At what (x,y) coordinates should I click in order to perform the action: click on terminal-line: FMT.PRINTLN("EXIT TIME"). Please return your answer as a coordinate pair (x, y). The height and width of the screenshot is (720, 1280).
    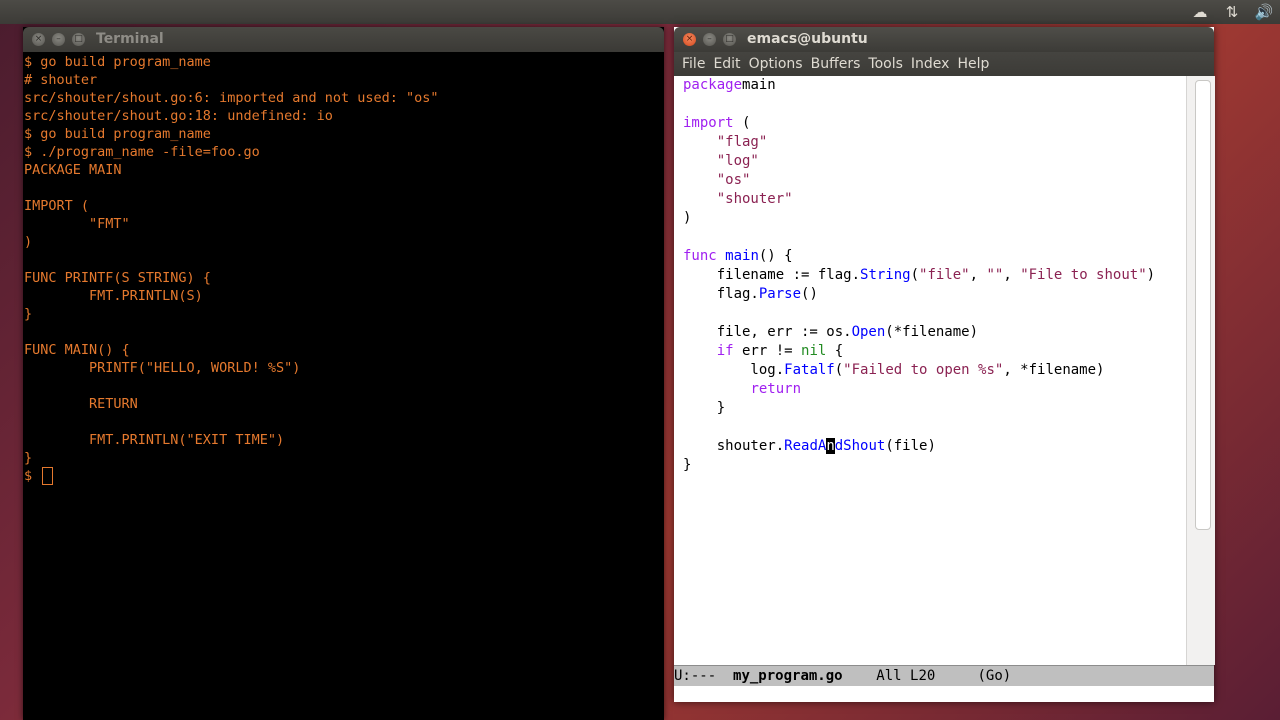
    Looking at the image, I should click on (154, 440).